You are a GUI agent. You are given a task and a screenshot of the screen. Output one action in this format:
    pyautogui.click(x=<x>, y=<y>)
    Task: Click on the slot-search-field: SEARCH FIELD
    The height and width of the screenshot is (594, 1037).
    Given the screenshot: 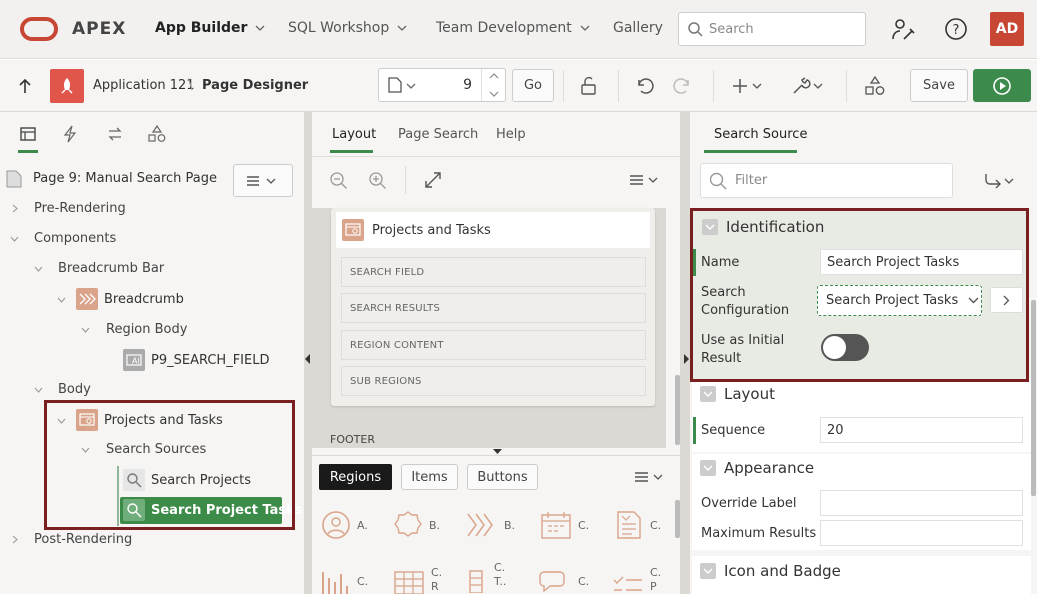 What is the action you would take?
    pyautogui.click(x=493, y=272)
    